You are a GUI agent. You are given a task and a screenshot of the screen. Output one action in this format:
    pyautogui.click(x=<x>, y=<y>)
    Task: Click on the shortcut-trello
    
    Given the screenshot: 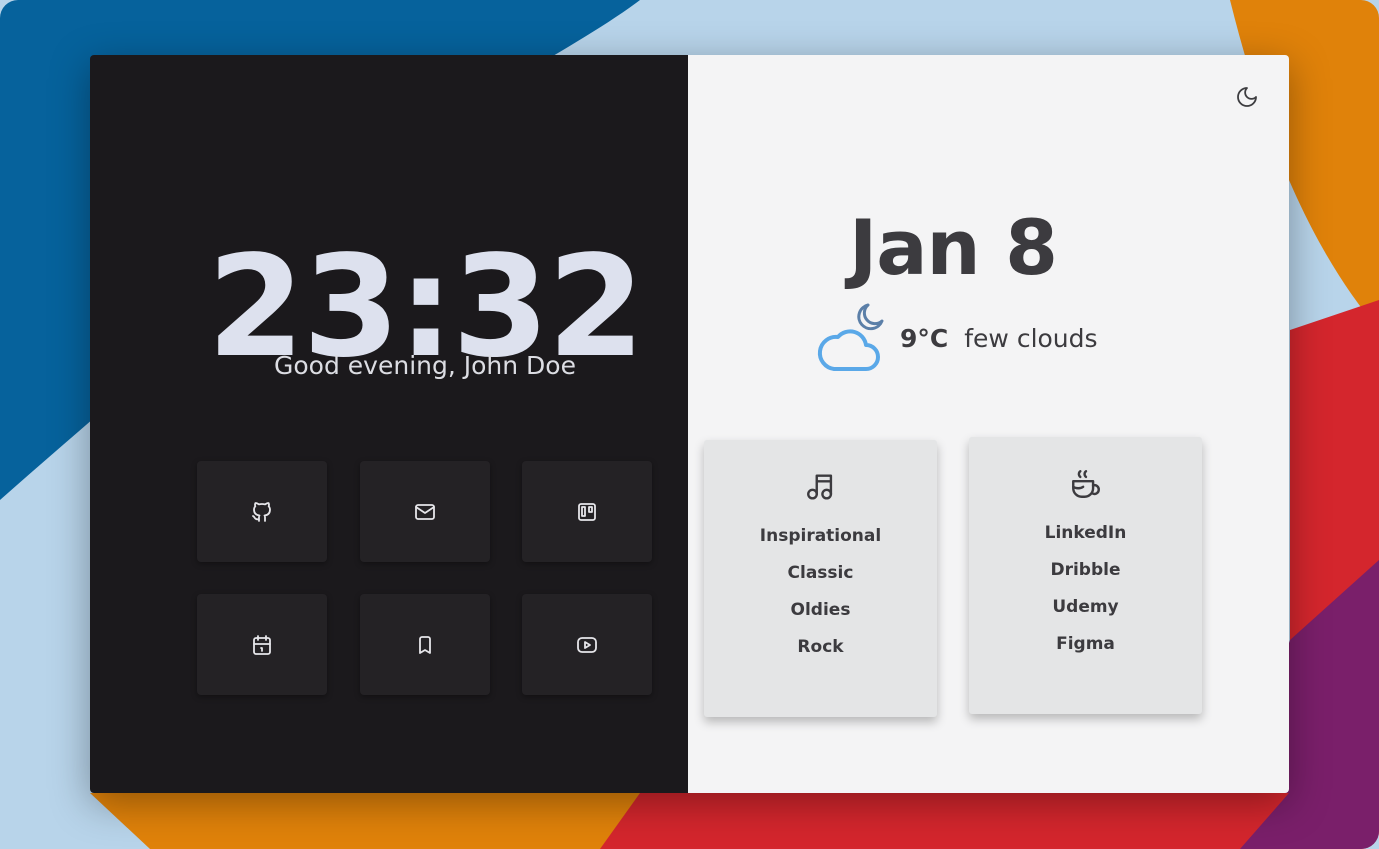 What is the action you would take?
    pyautogui.click(x=587, y=511)
    